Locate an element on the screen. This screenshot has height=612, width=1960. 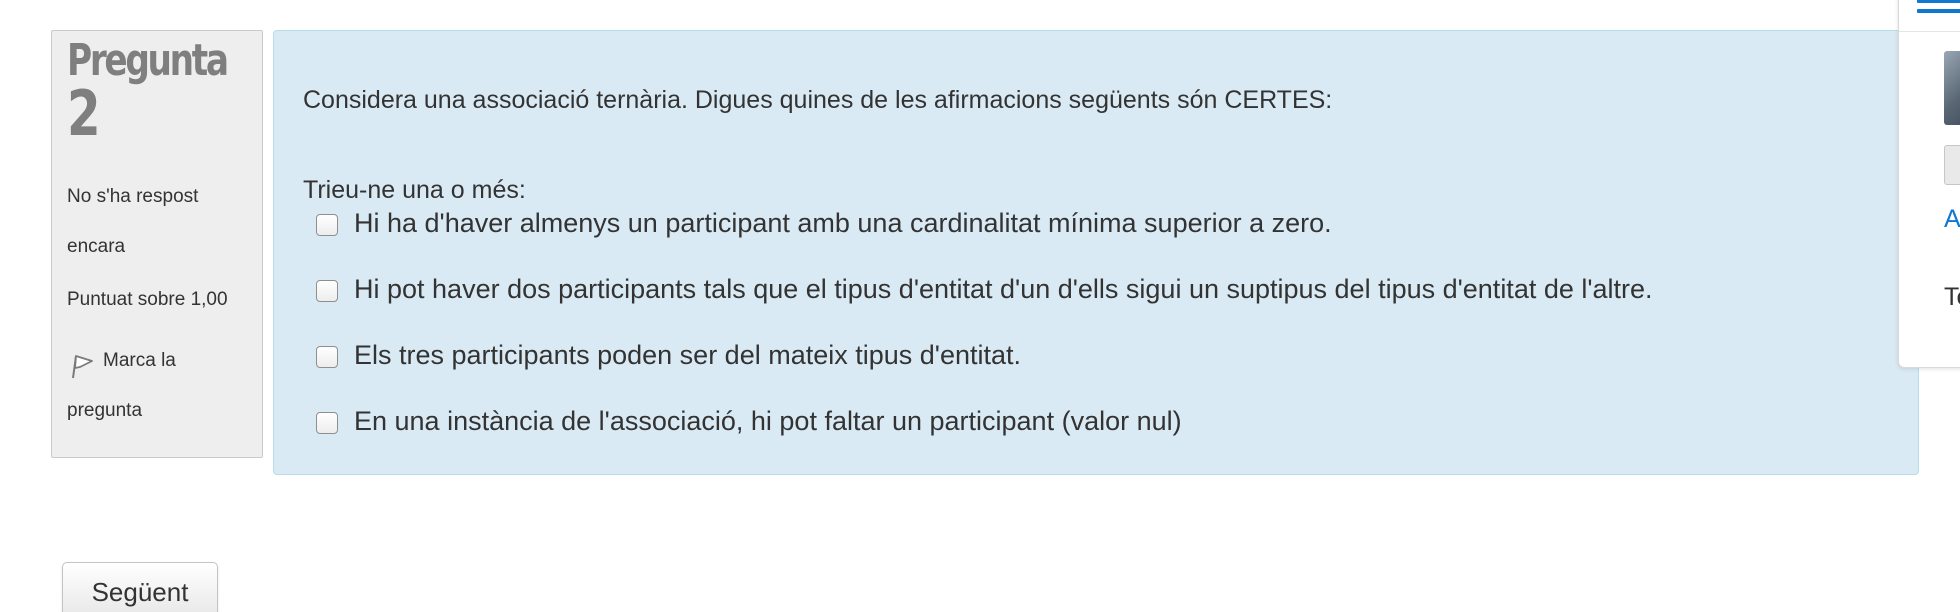
flag-icon is located at coordinates (82, 365).